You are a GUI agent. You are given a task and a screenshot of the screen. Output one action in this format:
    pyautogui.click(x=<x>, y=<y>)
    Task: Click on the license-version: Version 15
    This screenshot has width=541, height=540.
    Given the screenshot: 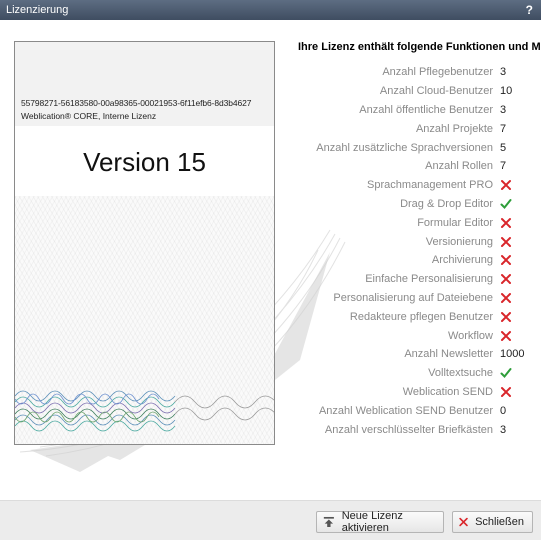 What is the action you would take?
    pyautogui.click(x=144, y=162)
    